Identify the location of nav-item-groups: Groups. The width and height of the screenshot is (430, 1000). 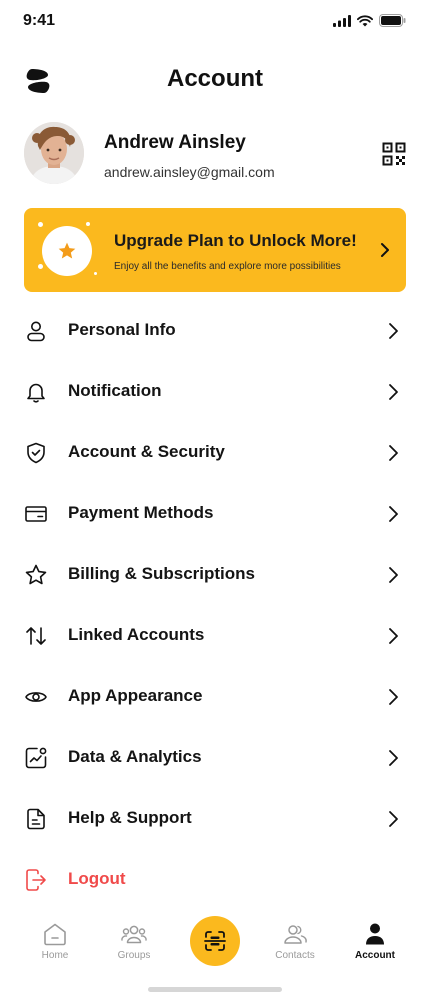
(134, 936).